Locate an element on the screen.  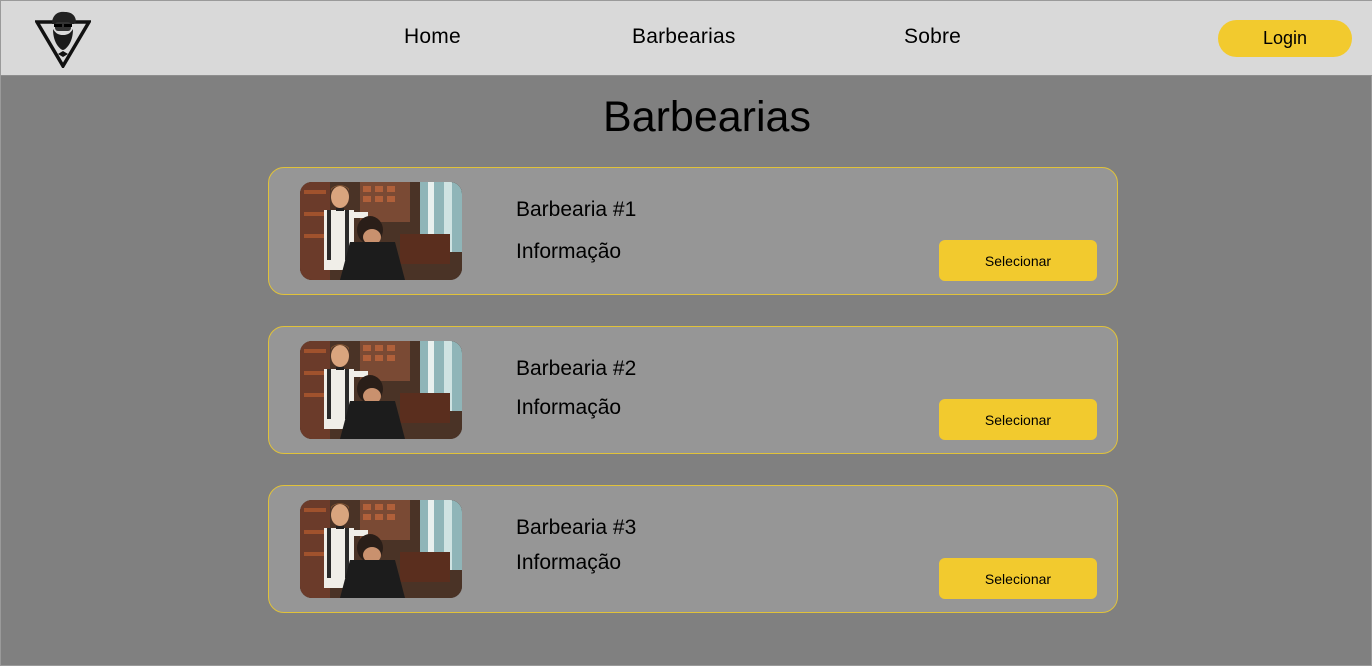
nav-sobre-link: Sobre is located at coordinates (932, 37).